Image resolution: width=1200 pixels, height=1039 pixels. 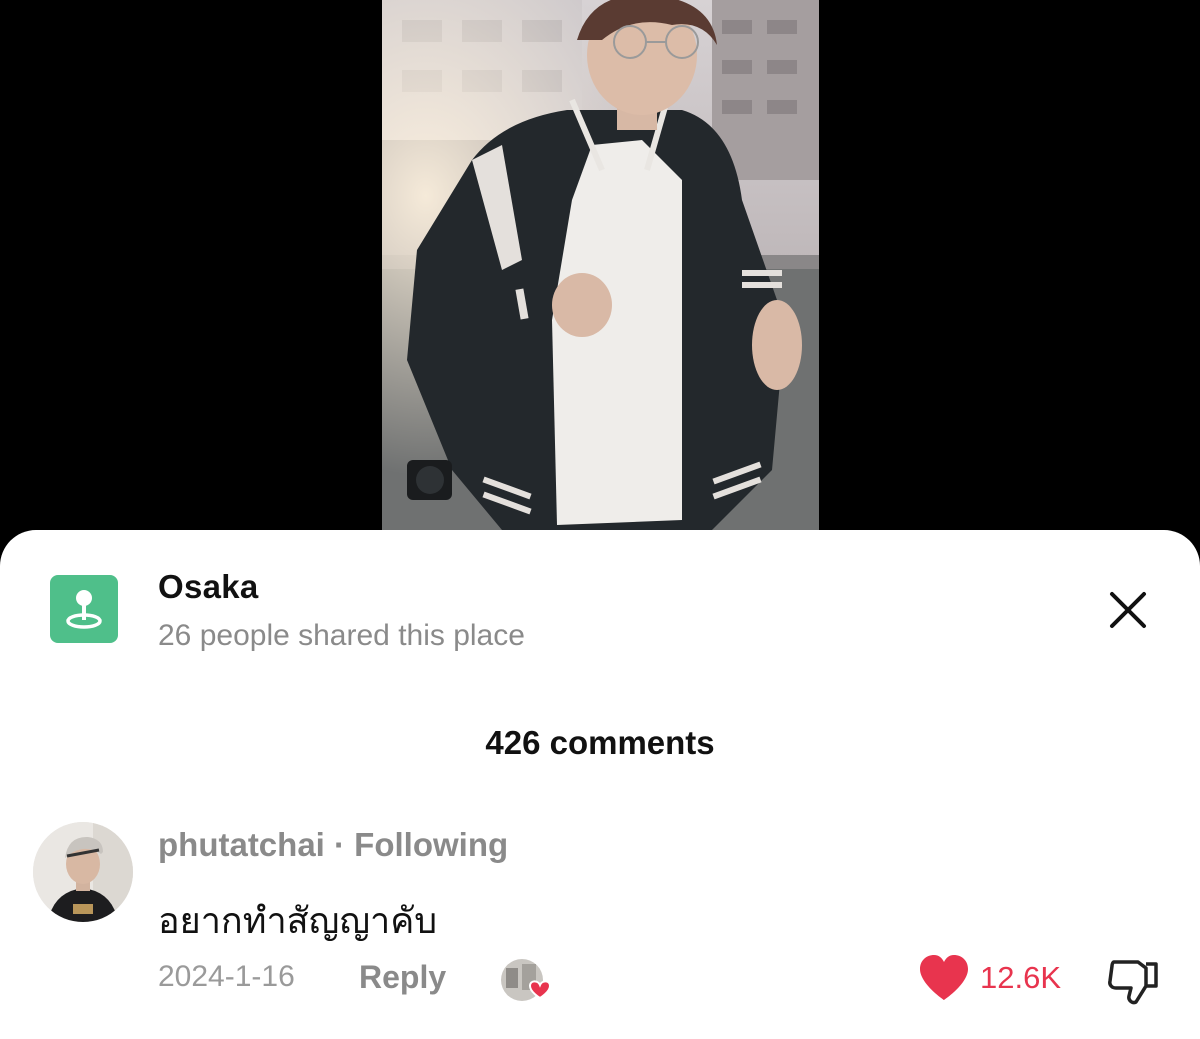 I want to click on creator-liked-icon, so click(x=527, y=981).